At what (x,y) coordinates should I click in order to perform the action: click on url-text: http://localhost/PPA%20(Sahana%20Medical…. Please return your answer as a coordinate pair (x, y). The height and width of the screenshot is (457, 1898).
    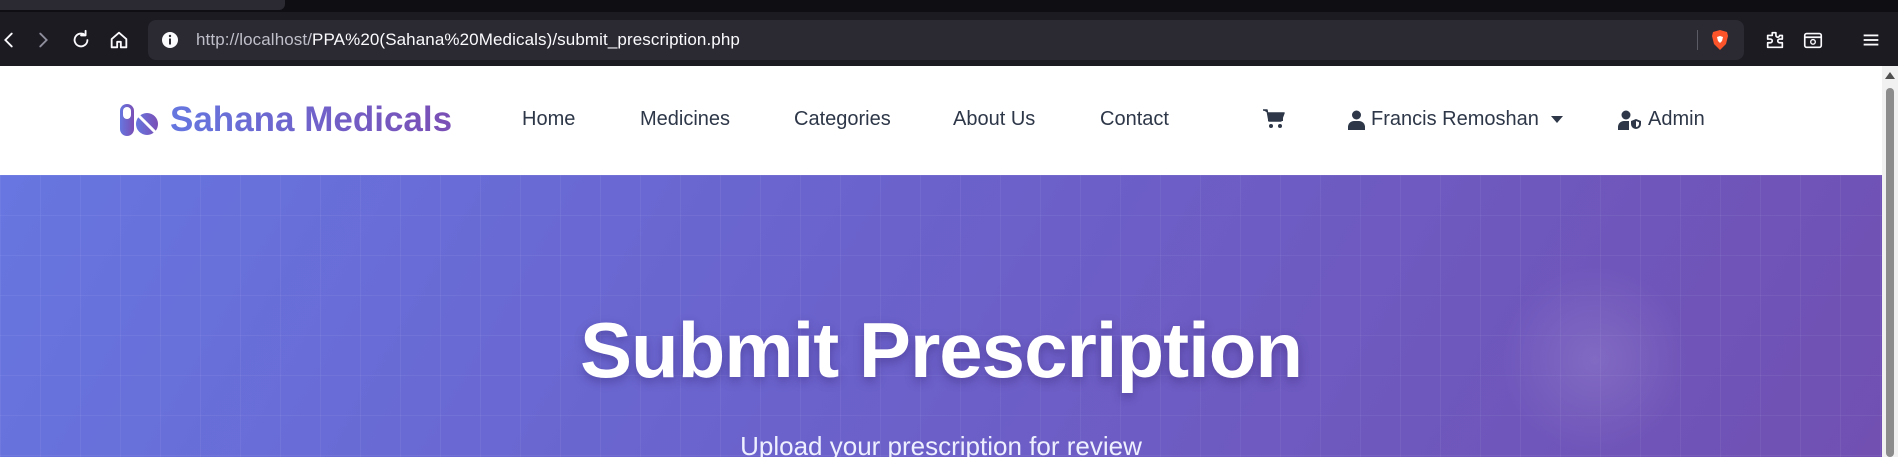
    Looking at the image, I should click on (468, 40).